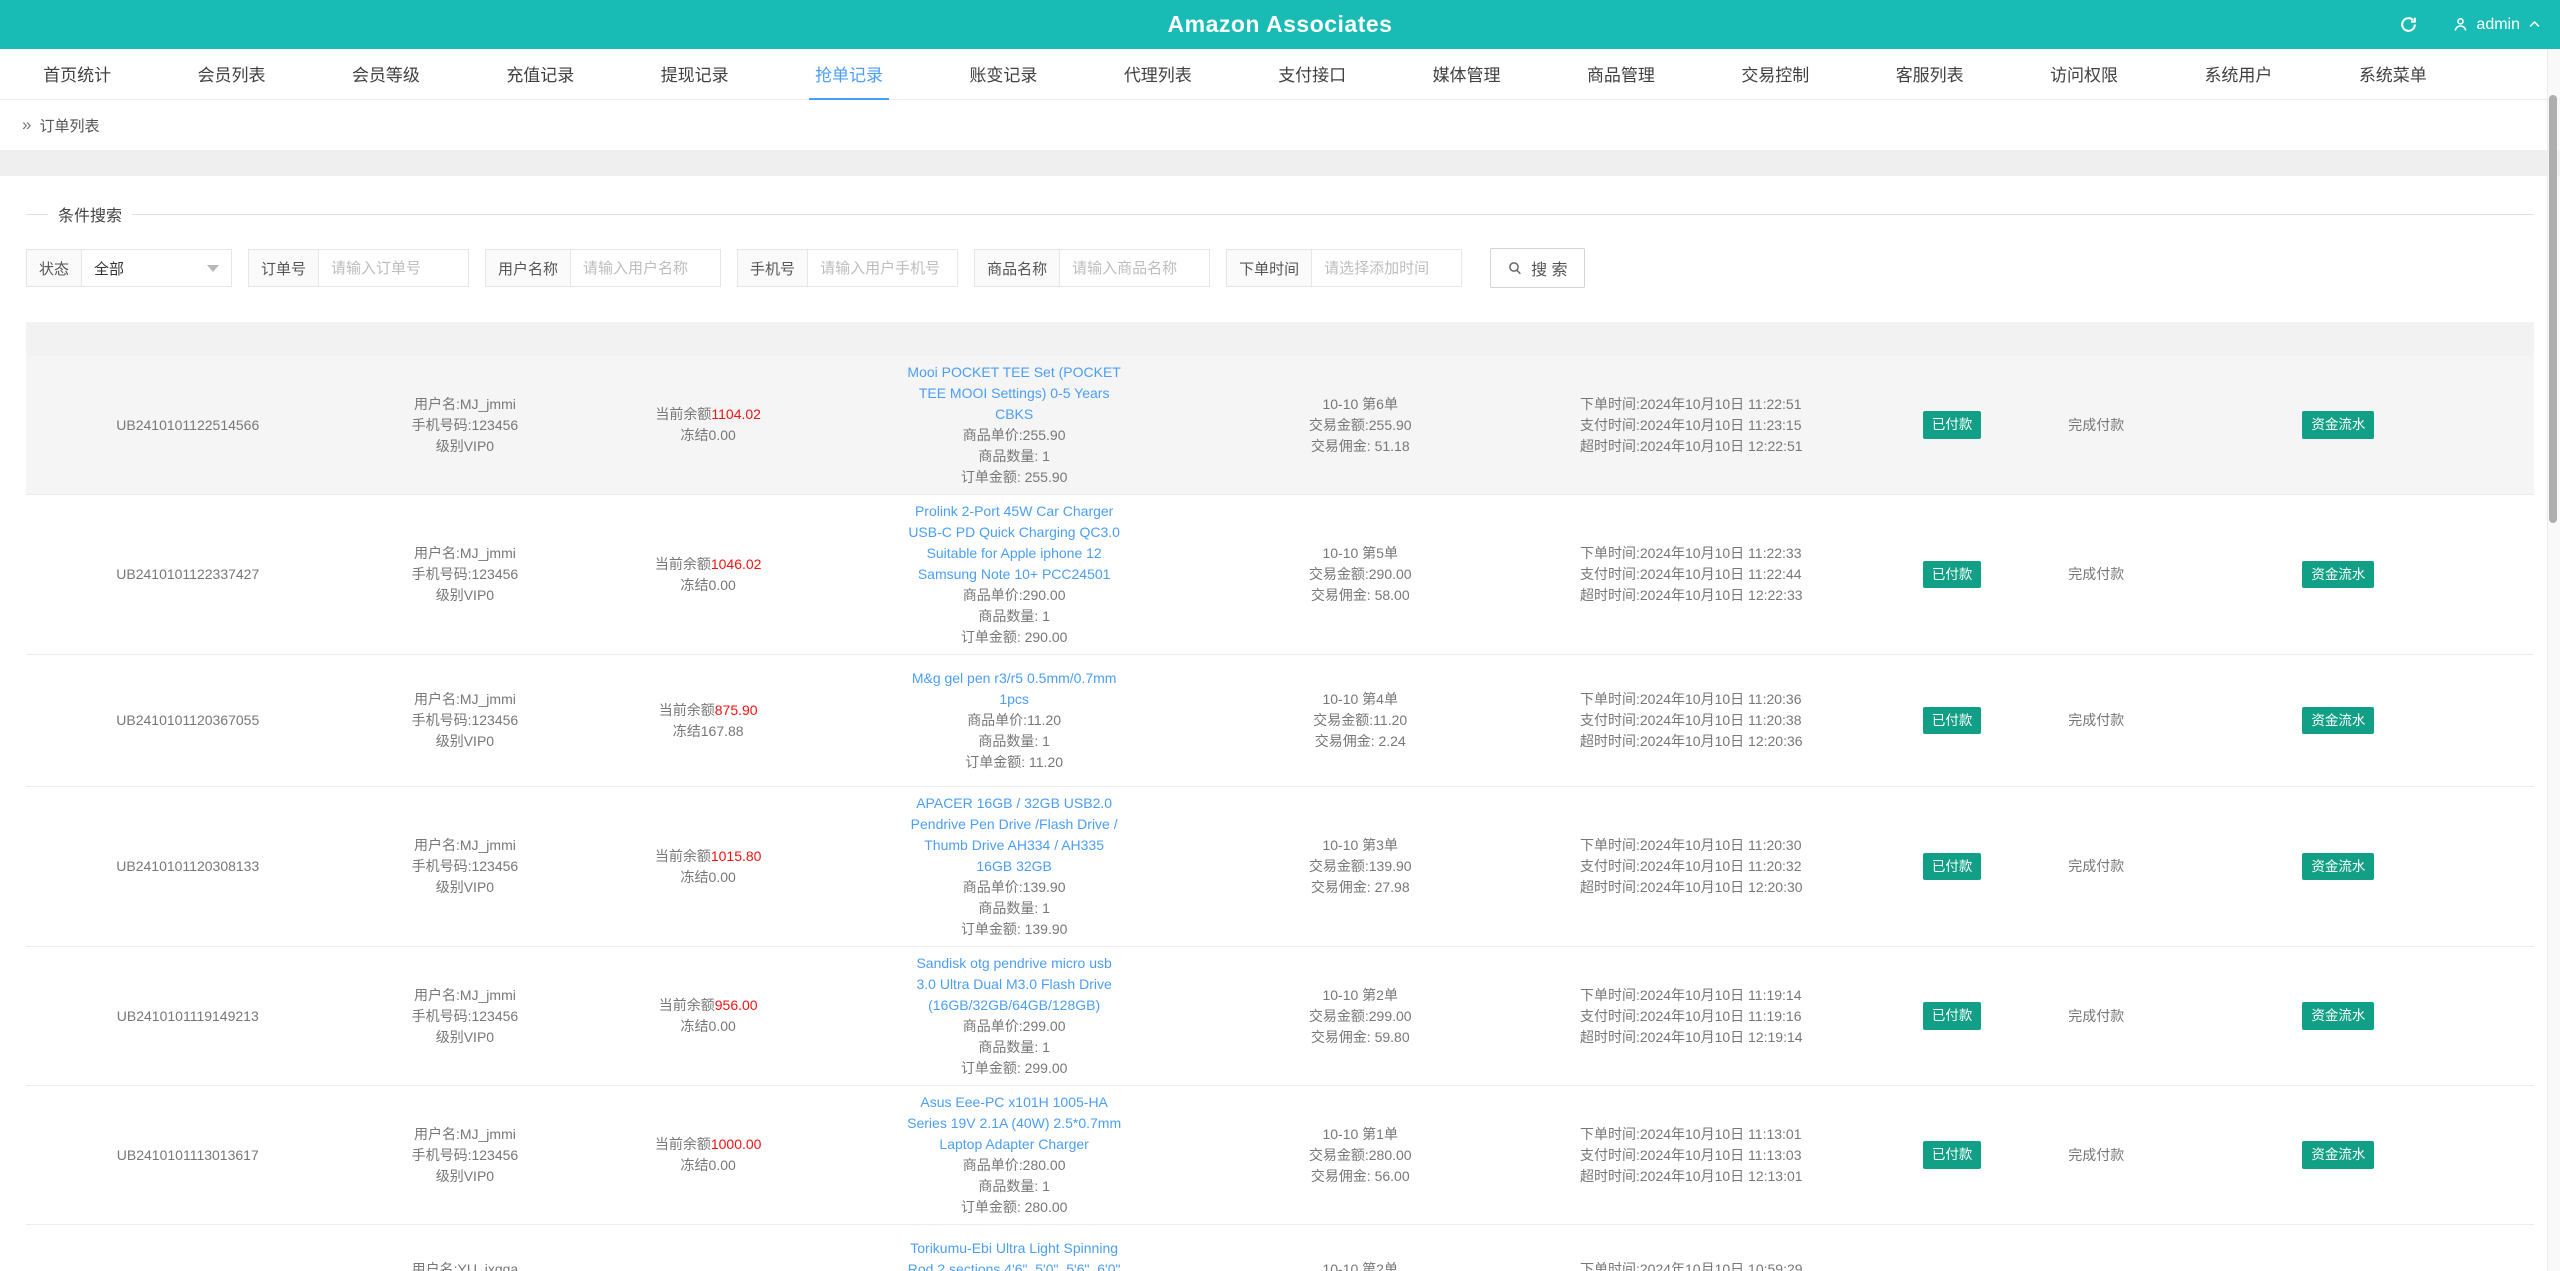  I want to click on nav-tab-label: 客服列表, so click(1929, 75).